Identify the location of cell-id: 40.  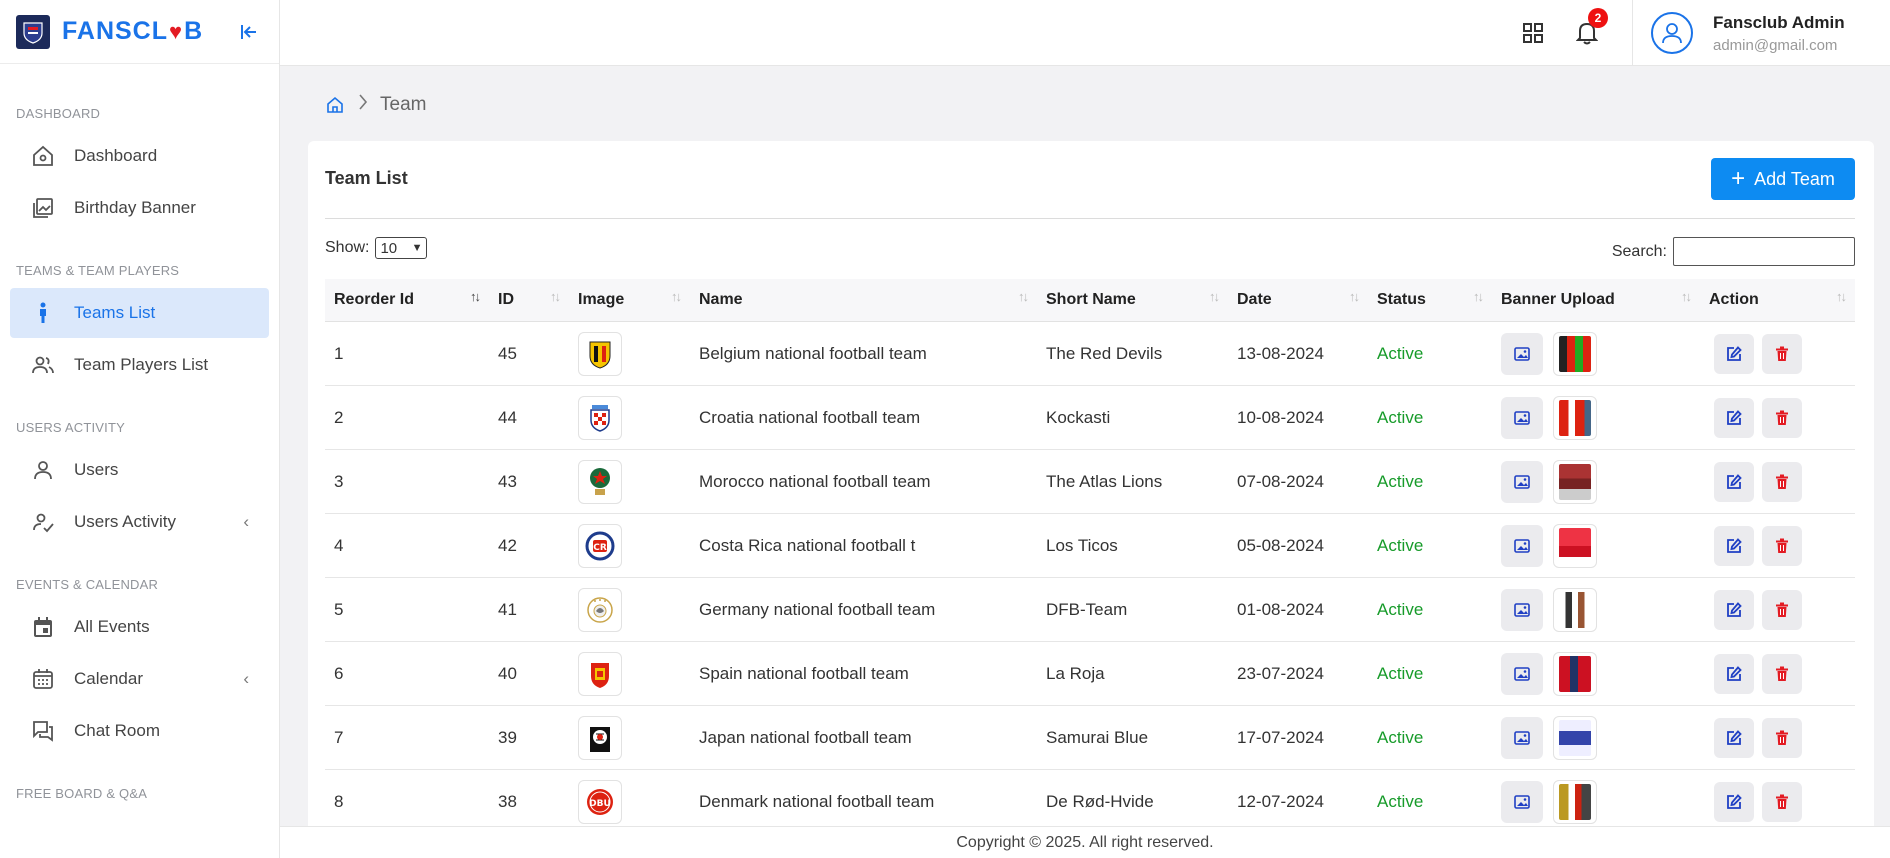
(507, 673).